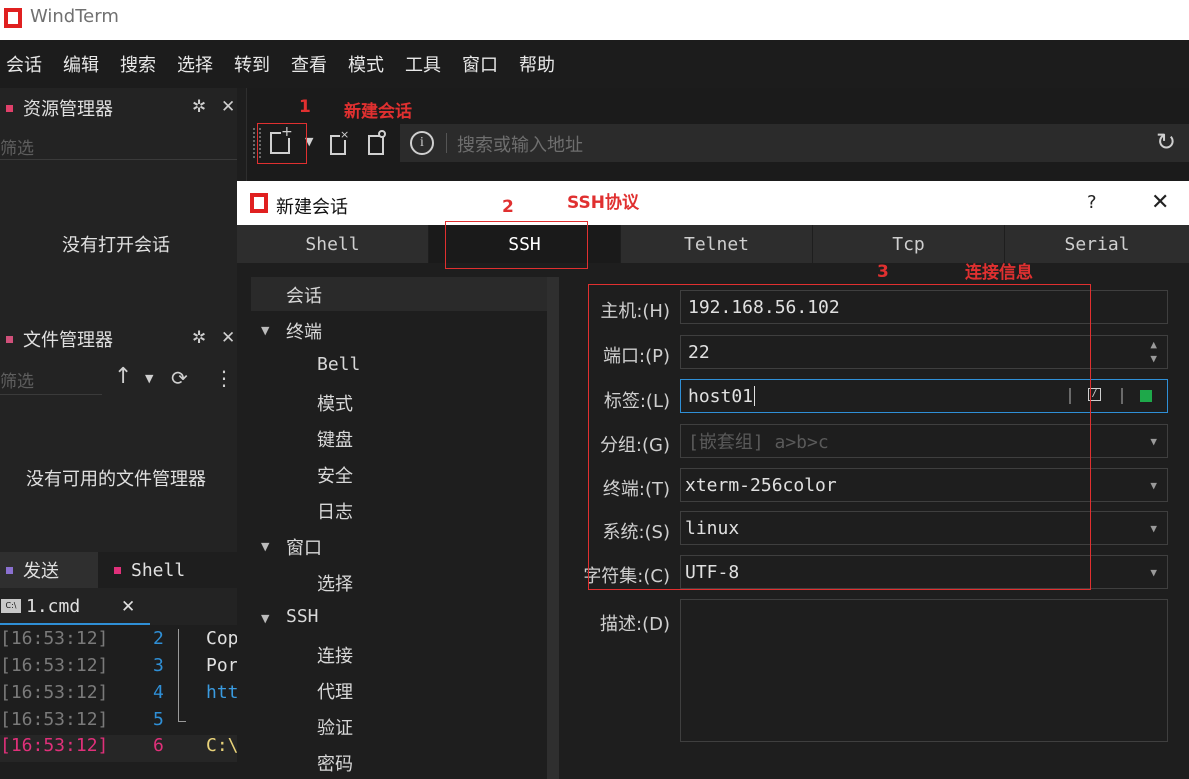  What do you see at coordinates (553, 528) in the screenshot?
I see `tree-scrollbar` at bounding box center [553, 528].